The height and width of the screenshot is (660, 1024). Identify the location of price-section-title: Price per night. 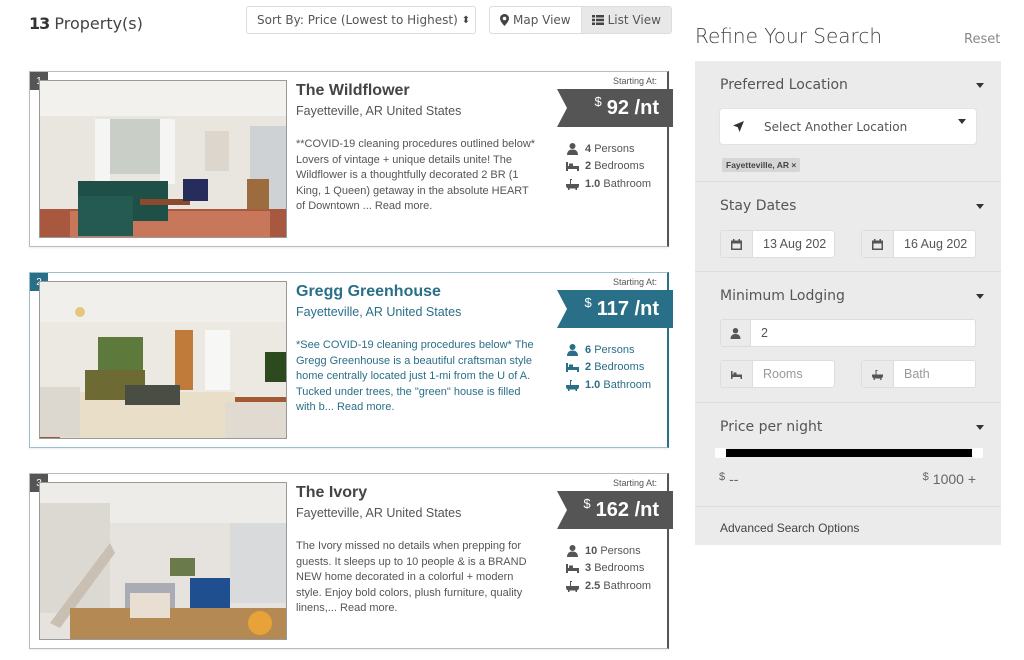
(771, 427).